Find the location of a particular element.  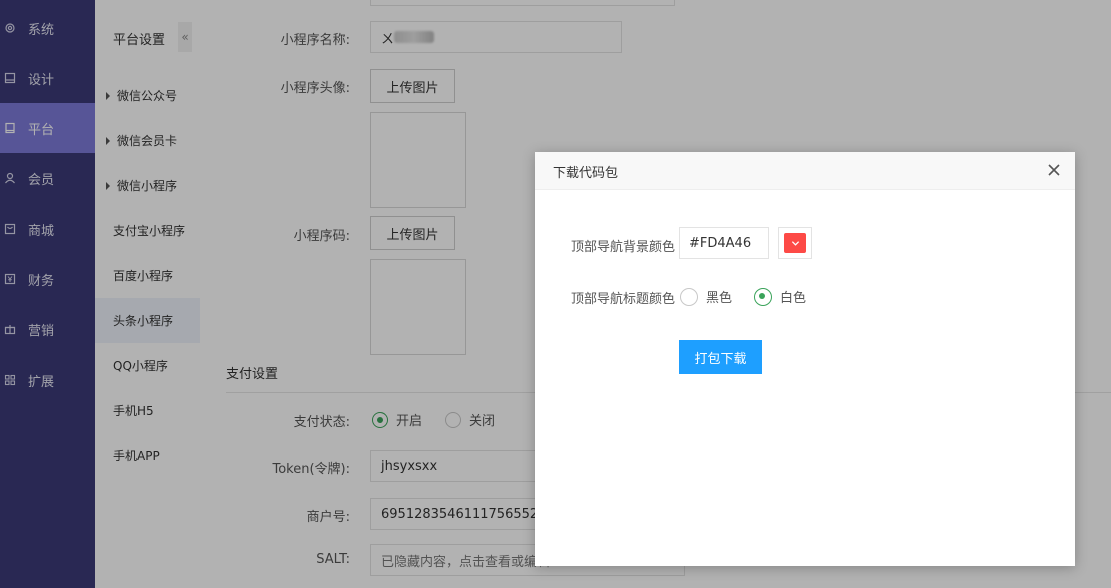

chevron-down-icon is located at coordinates (795, 243).